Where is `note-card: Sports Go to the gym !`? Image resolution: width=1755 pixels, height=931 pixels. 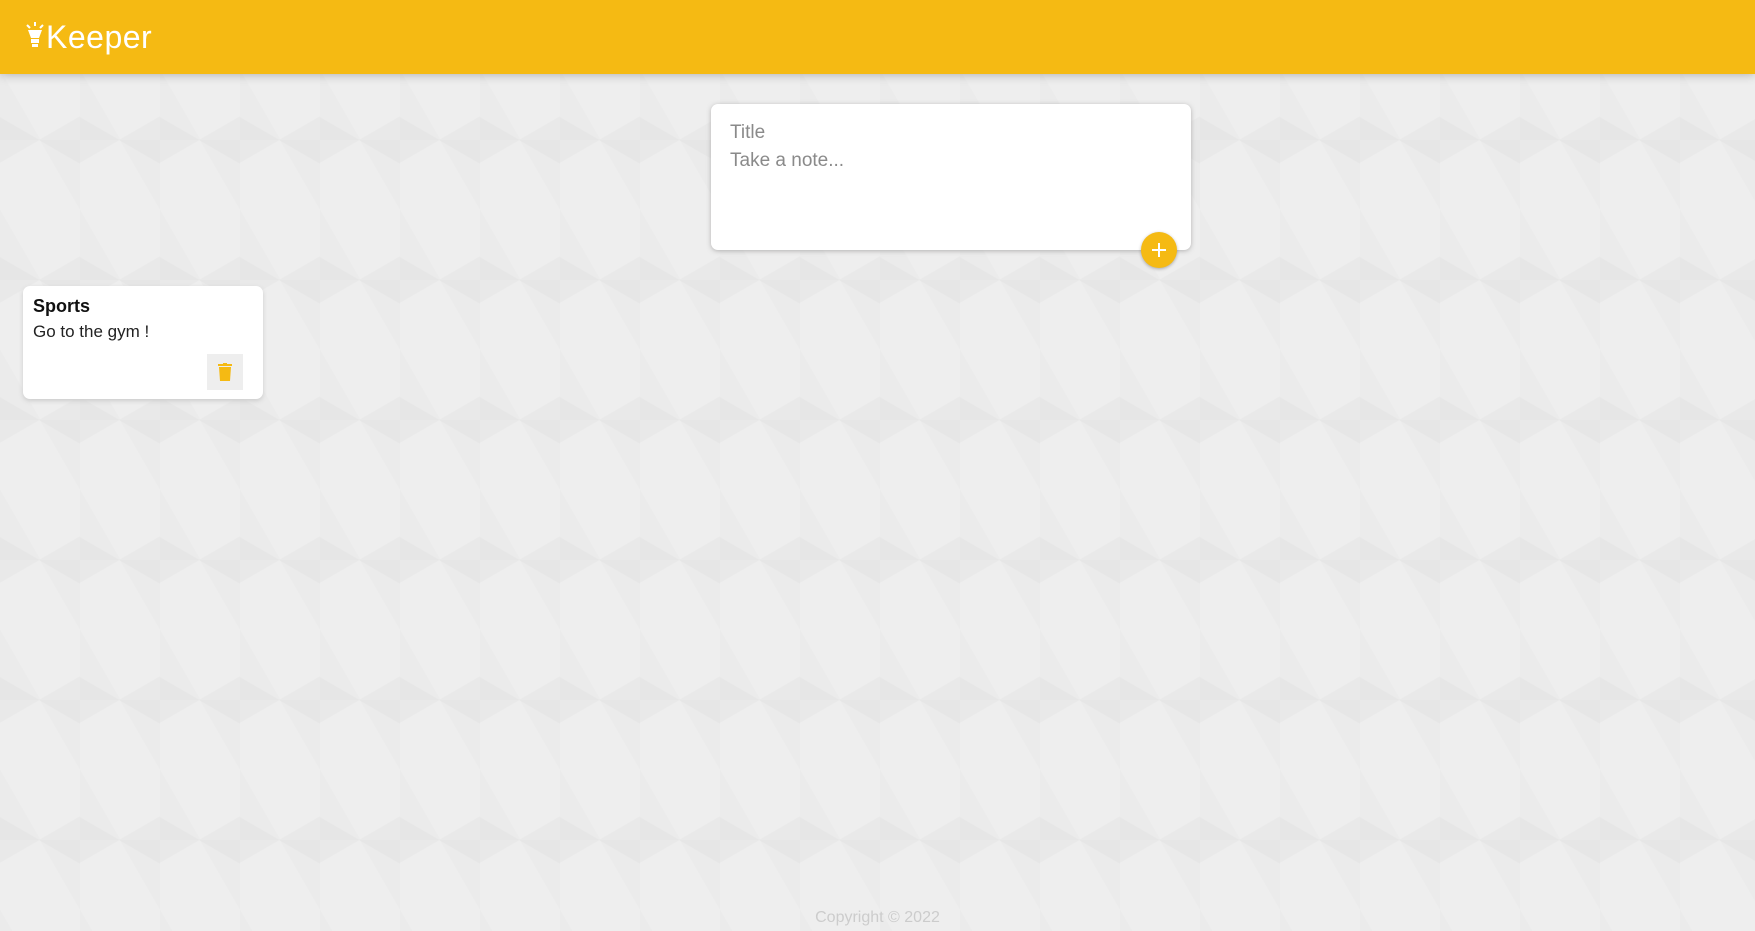
note-card: Sports Go to the gym ! is located at coordinates (143, 342).